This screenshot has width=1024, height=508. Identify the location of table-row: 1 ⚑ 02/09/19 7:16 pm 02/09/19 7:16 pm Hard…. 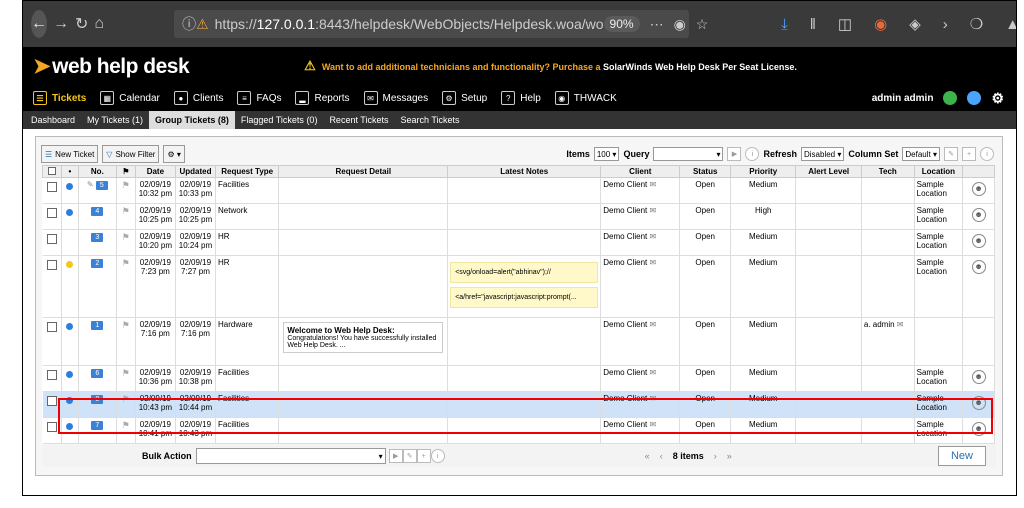
(518, 341).